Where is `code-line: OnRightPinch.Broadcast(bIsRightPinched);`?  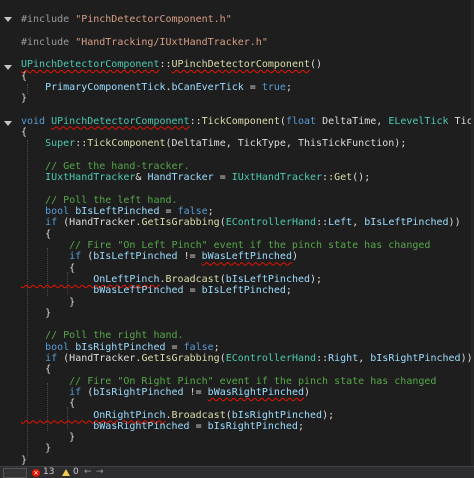
code-line: OnRightPinch.Broadcast(bIsRightPinched); is located at coordinates (177, 416).